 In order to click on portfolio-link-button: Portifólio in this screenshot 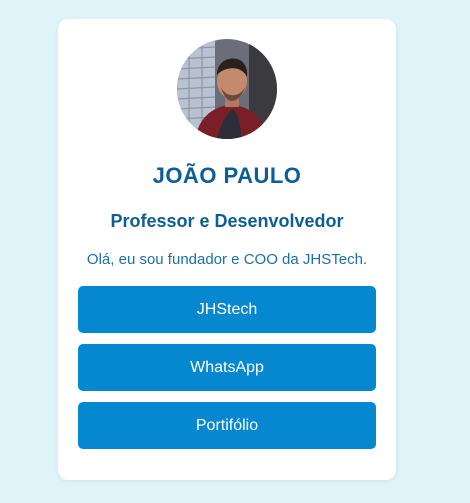, I will do `click(227, 425)`.